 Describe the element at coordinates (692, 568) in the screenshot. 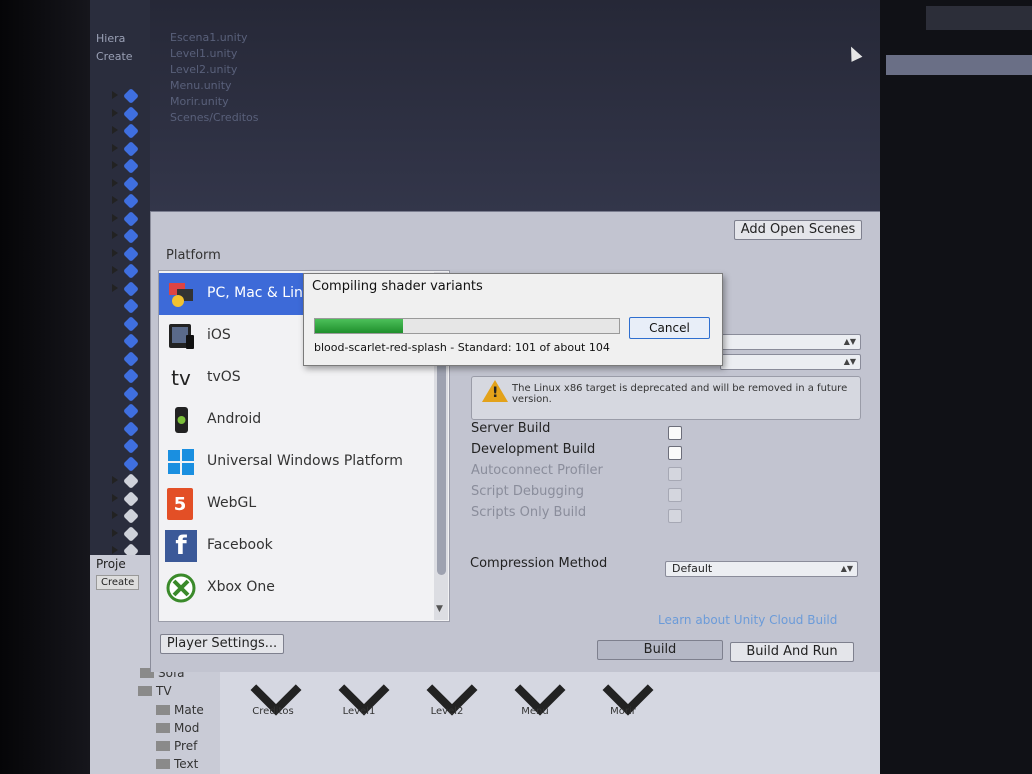

I see `compression-method-value: Default` at that location.